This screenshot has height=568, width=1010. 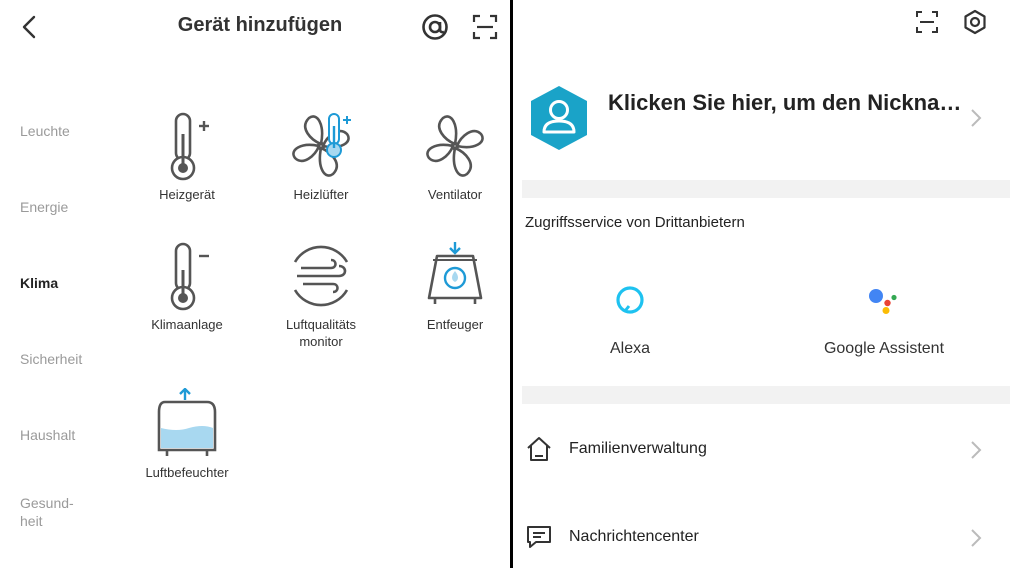 I want to click on device-label: Luftbefeuchter, so click(x=187, y=472).